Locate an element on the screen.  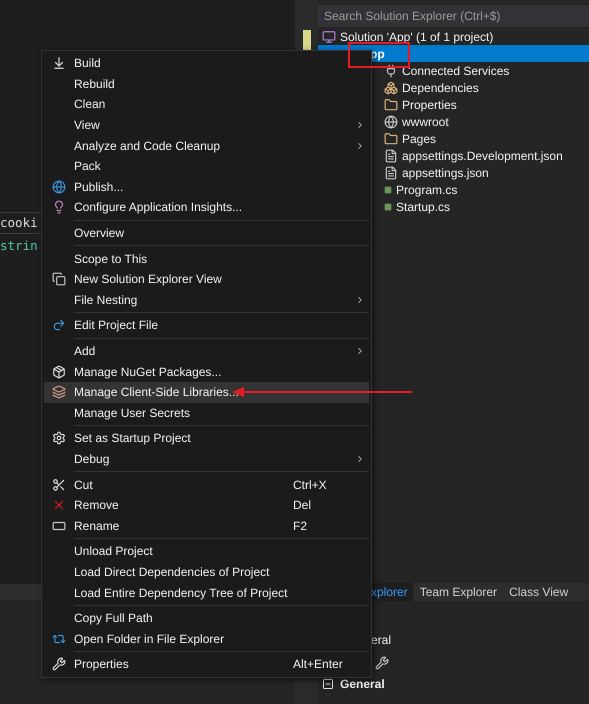
menu-item: File Nesting is located at coordinates (206, 300).